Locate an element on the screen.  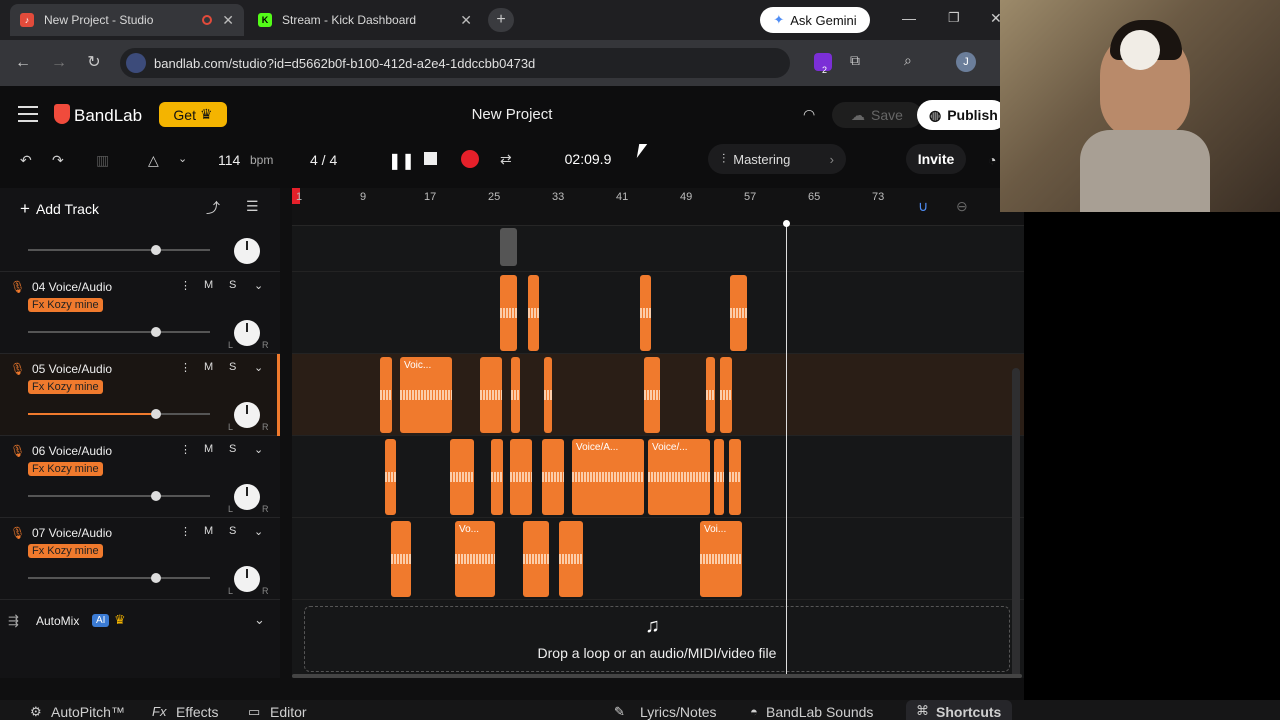
zoom-out-icon: ⊖ is located at coordinates (962, 206).